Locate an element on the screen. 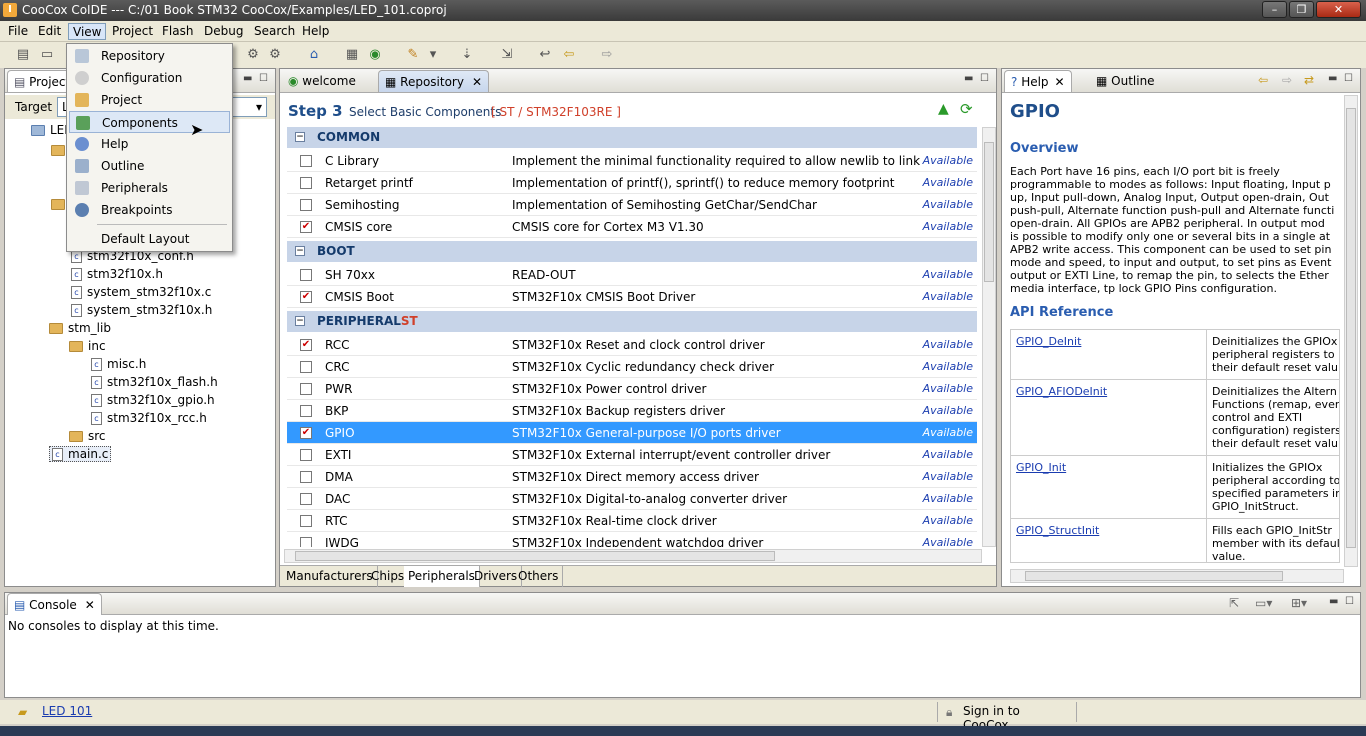  download-icon: ⇣ is located at coordinates (467, 55).